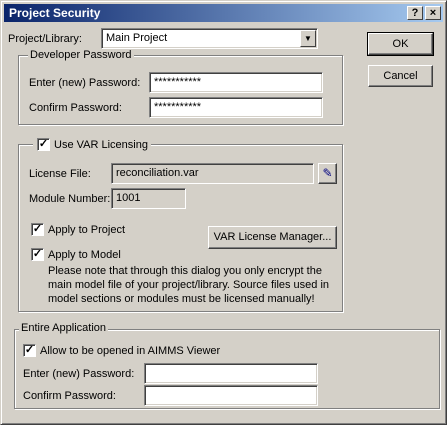 Image resolution: width=447 pixels, height=425 pixels. I want to click on title-bar: Project Security ? ×, so click(223, 13).